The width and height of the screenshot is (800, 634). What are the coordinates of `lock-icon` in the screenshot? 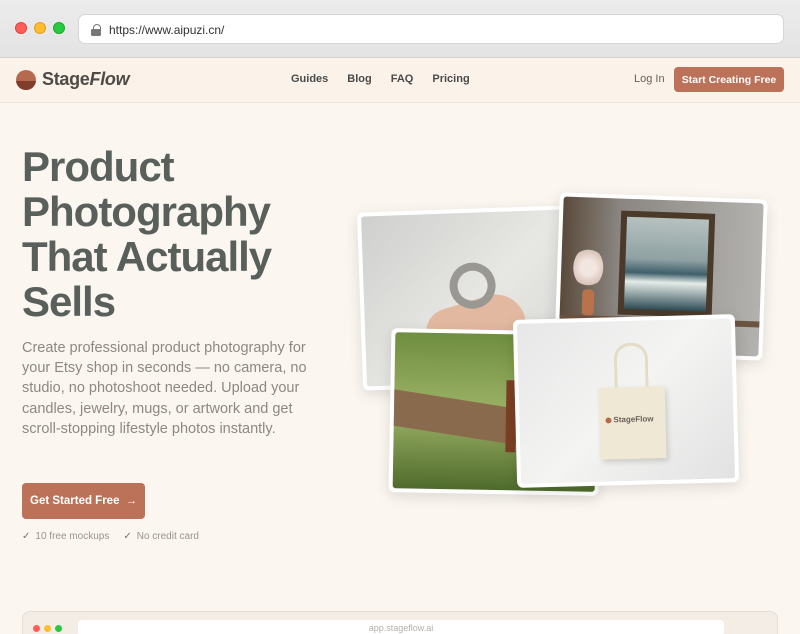 It's located at (96, 30).